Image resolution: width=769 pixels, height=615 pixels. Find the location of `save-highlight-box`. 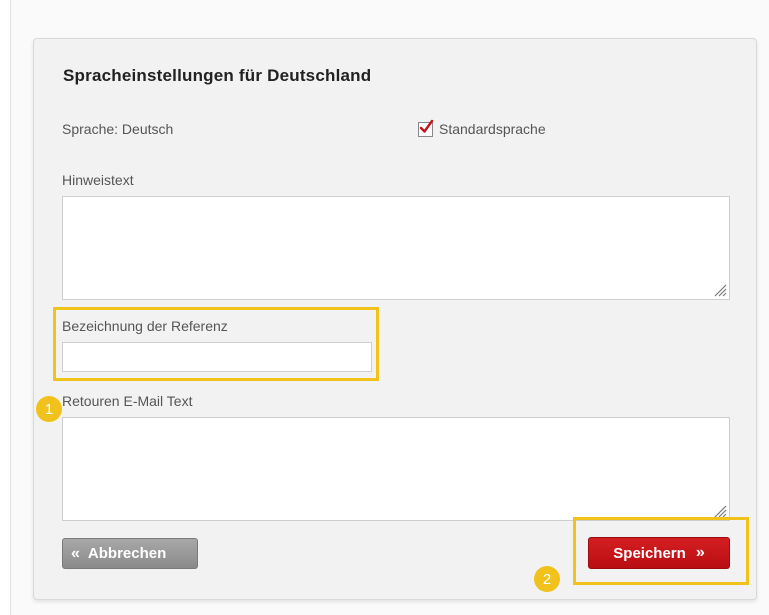

save-highlight-box is located at coordinates (661, 551).